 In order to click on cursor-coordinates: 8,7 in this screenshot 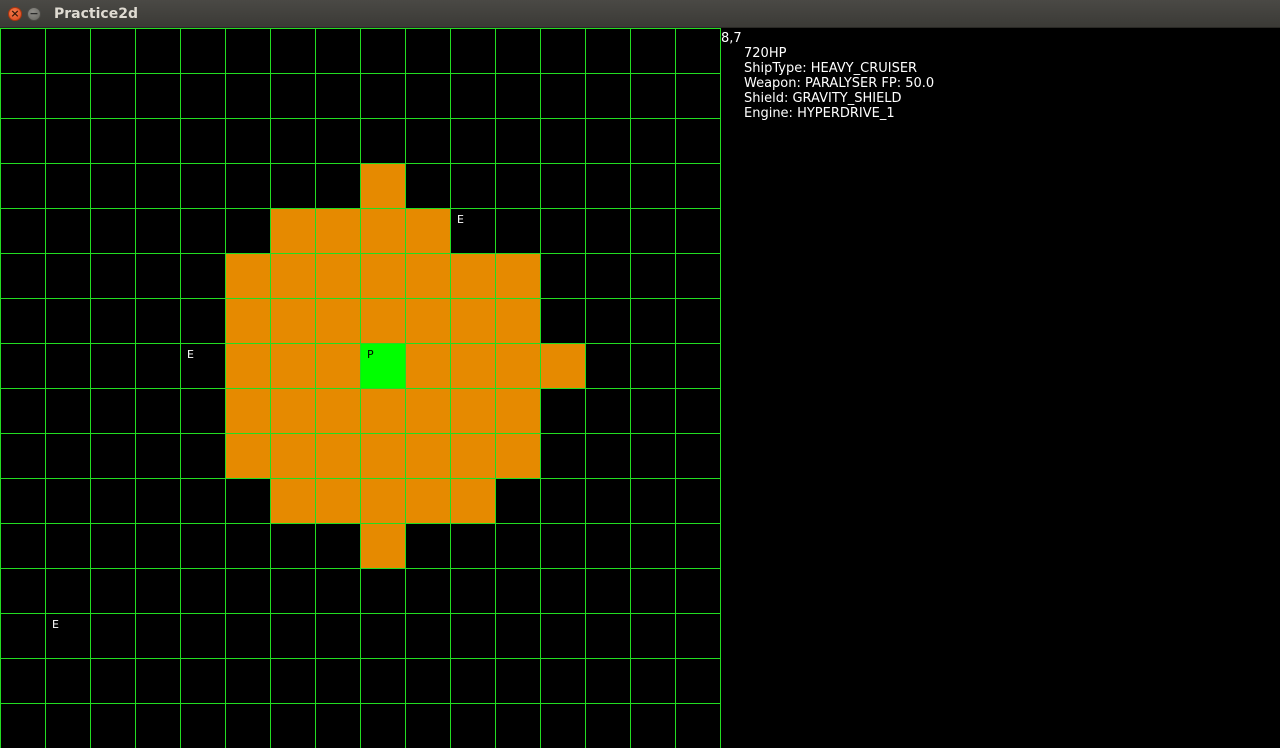, I will do `click(731, 38)`.